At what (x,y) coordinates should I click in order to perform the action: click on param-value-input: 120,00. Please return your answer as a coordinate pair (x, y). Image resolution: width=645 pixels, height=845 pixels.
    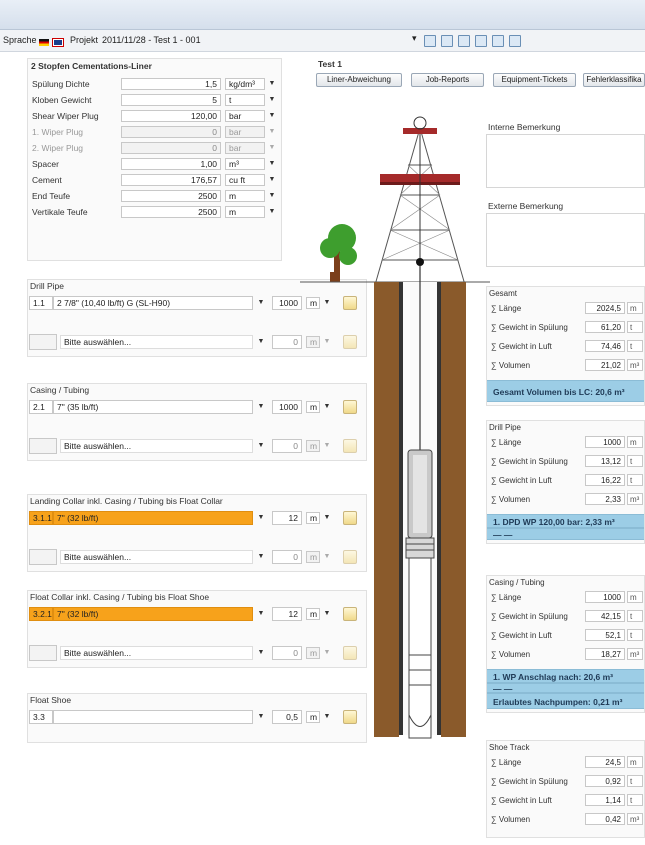
    Looking at the image, I should click on (171, 116).